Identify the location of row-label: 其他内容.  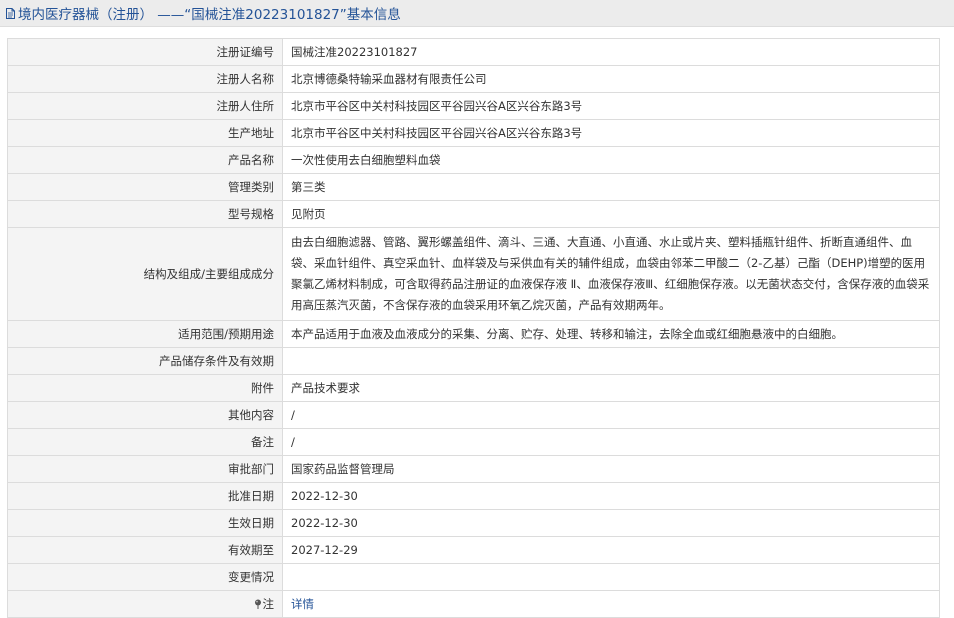
(145, 415).